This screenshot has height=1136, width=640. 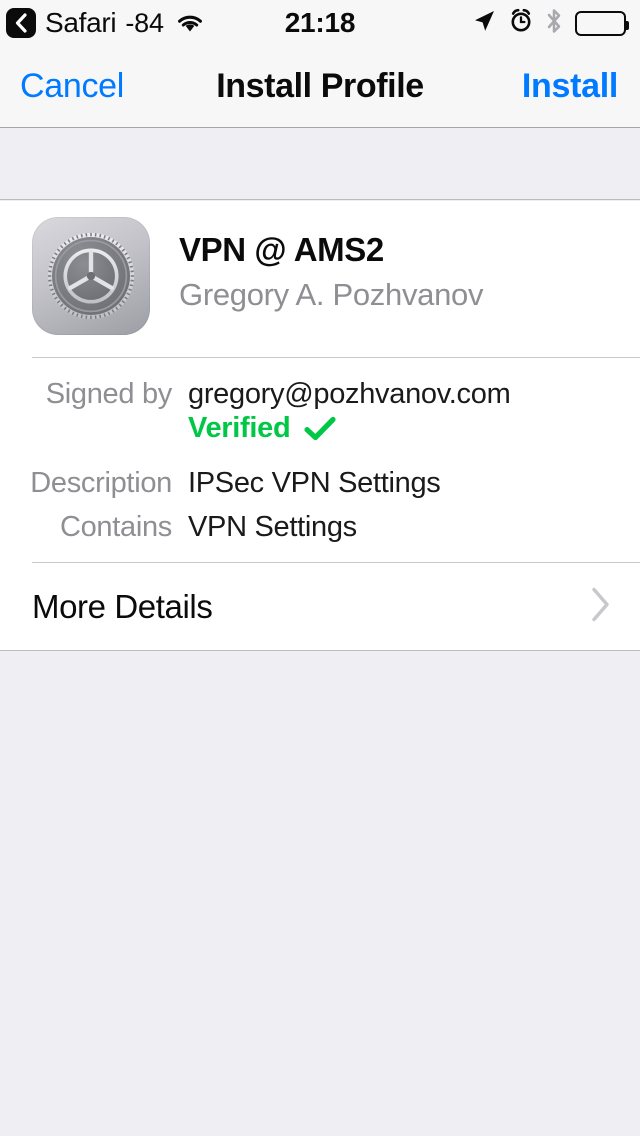 What do you see at coordinates (91, 276) in the screenshot?
I see `settings-gear-icon` at bounding box center [91, 276].